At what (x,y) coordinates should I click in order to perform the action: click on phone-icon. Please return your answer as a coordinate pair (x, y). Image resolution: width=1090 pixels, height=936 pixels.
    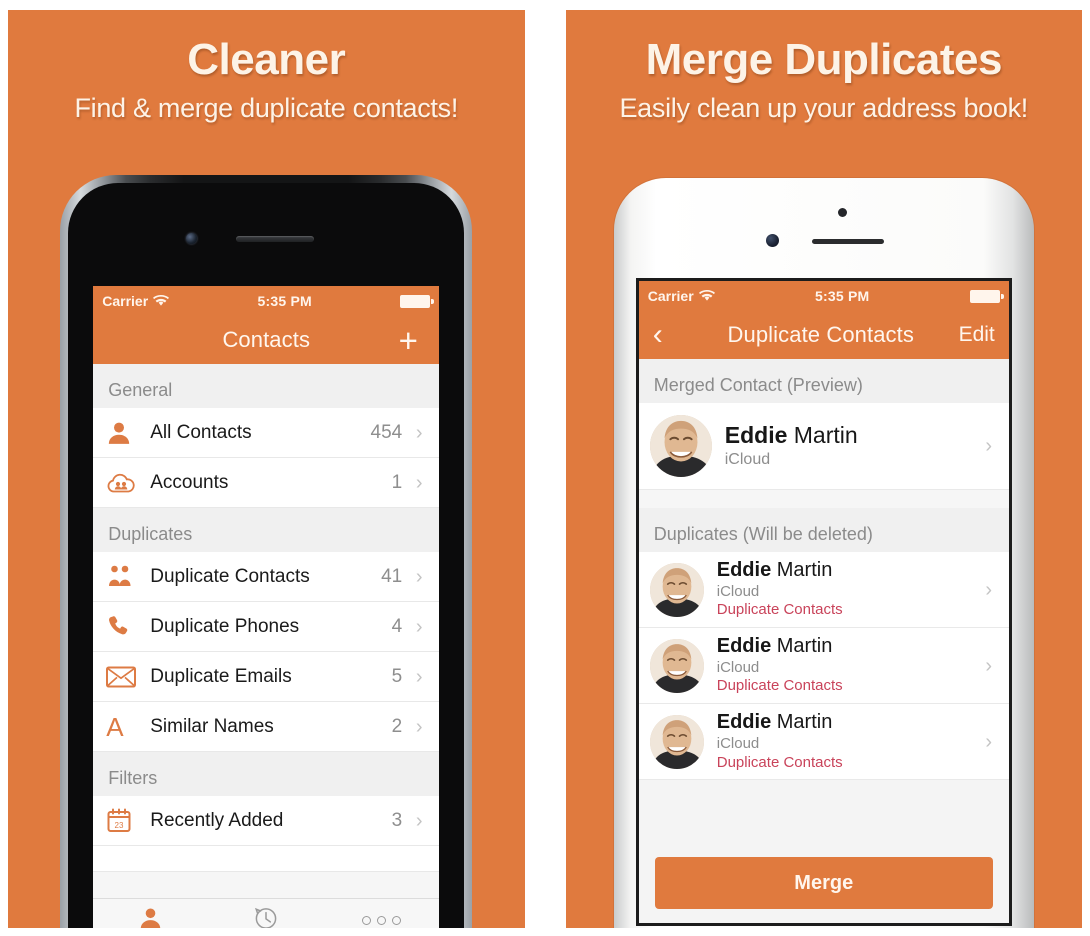
    Looking at the image, I should click on (128, 626).